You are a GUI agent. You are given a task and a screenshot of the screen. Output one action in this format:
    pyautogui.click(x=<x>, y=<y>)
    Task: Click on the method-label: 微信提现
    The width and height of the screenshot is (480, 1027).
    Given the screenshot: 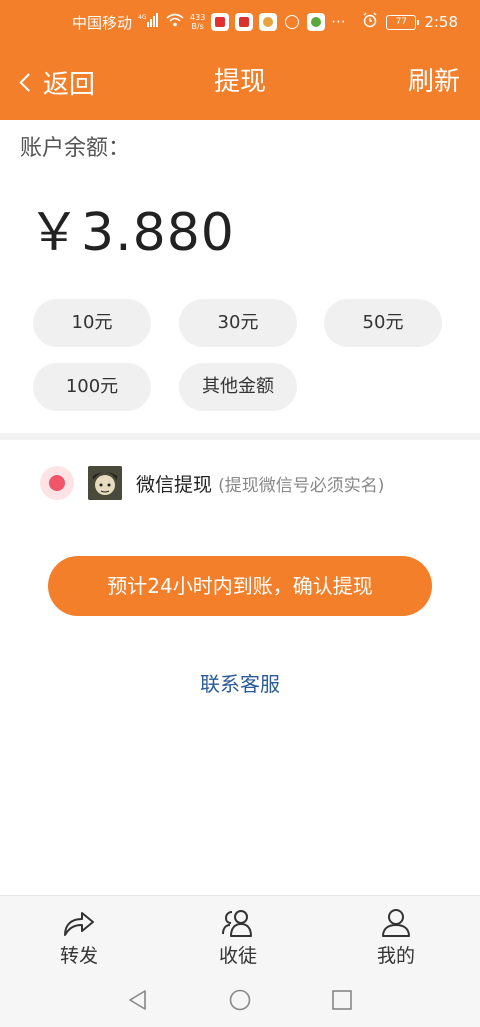 What is the action you would take?
    pyautogui.click(x=174, y=485)
    